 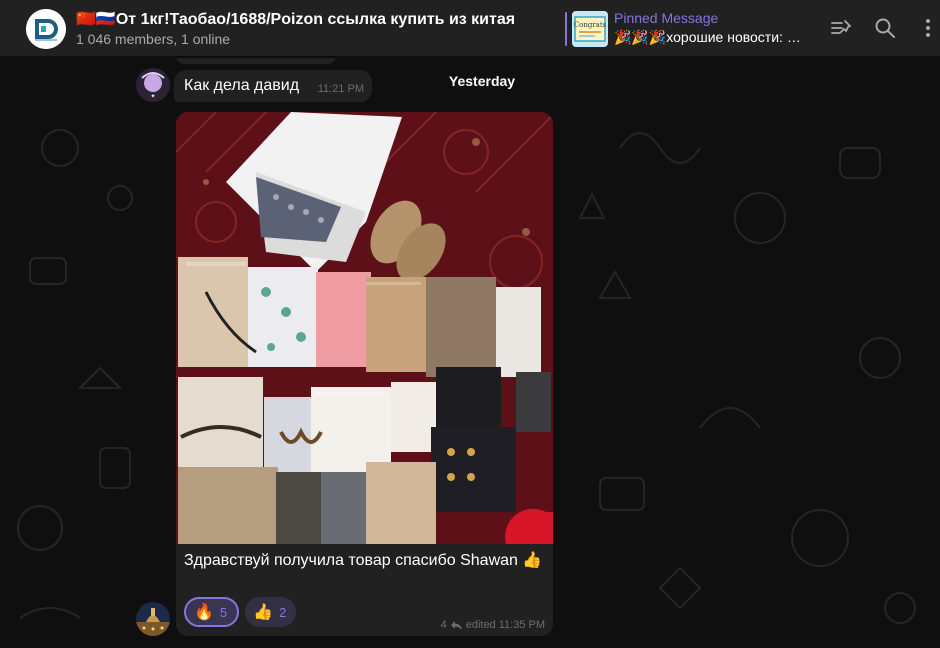 I want to click on pinned-message-label: Pinned Message, so click(x=666, y=18).